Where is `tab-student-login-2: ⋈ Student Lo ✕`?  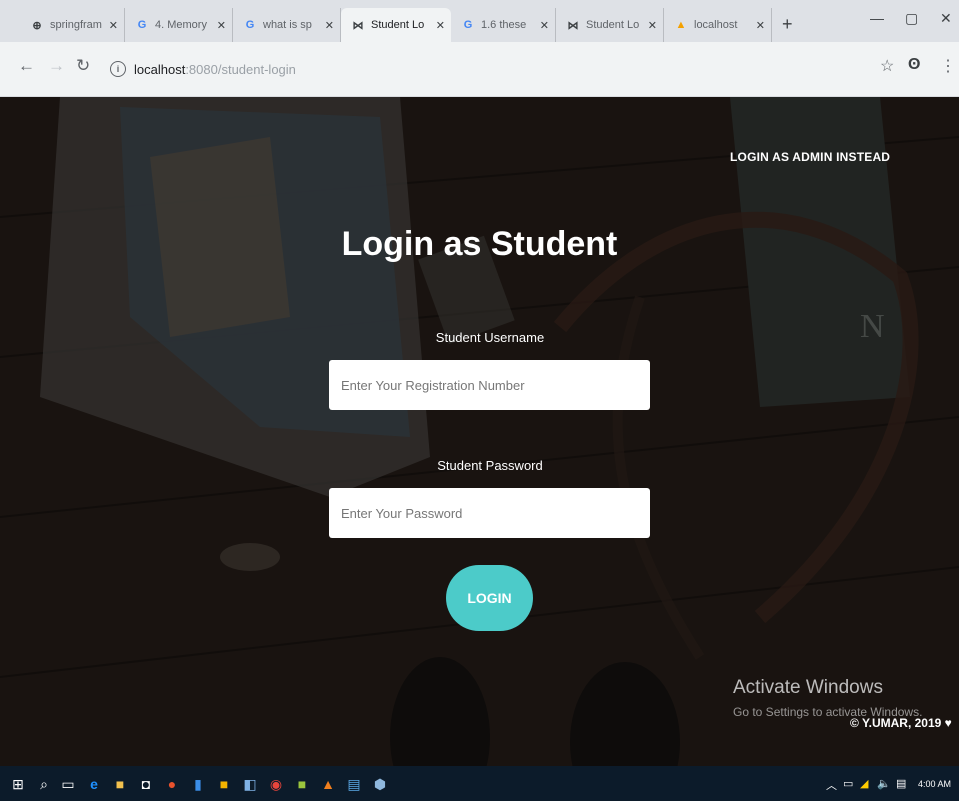
tab-student-login-2: ⋈ Student Lo ✕ is located at coordinates (610, 25).